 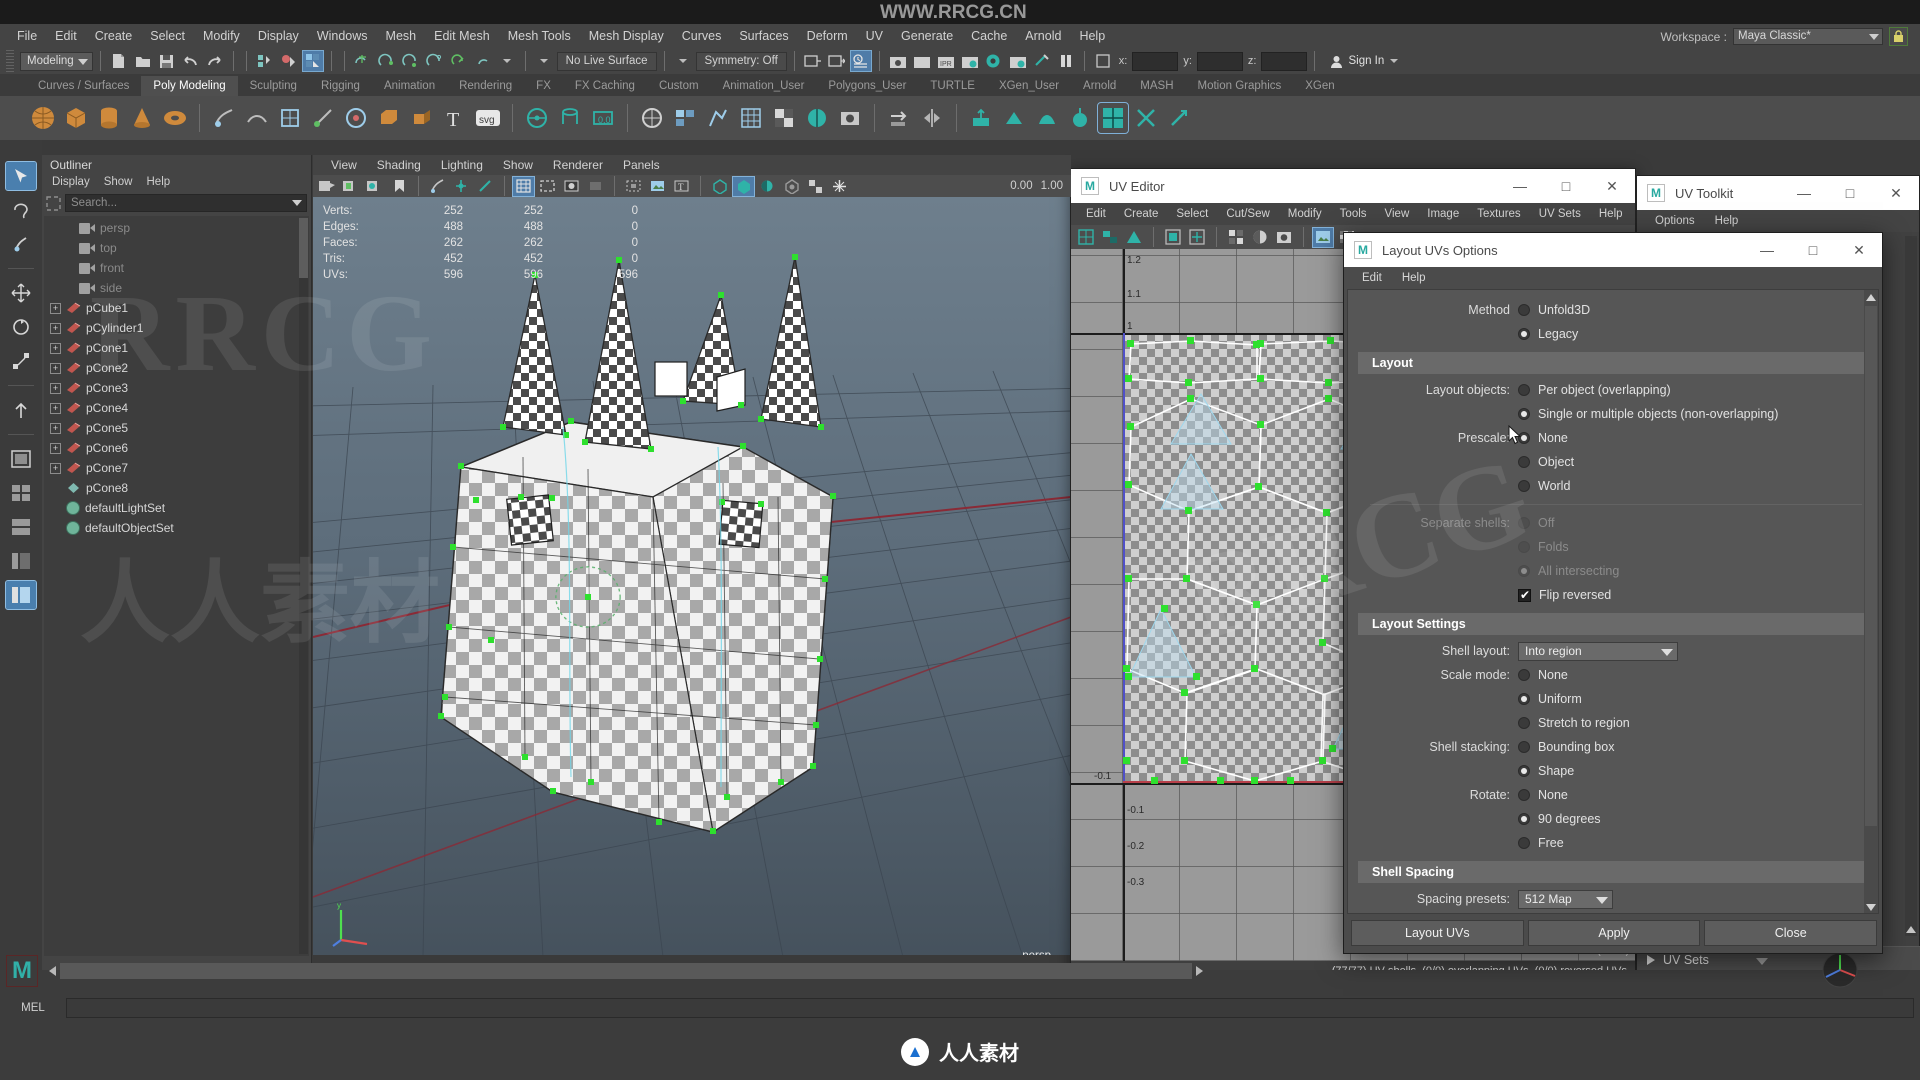 I want to click on shelf-tab: XGen_User, so click(x=1029, y=86).